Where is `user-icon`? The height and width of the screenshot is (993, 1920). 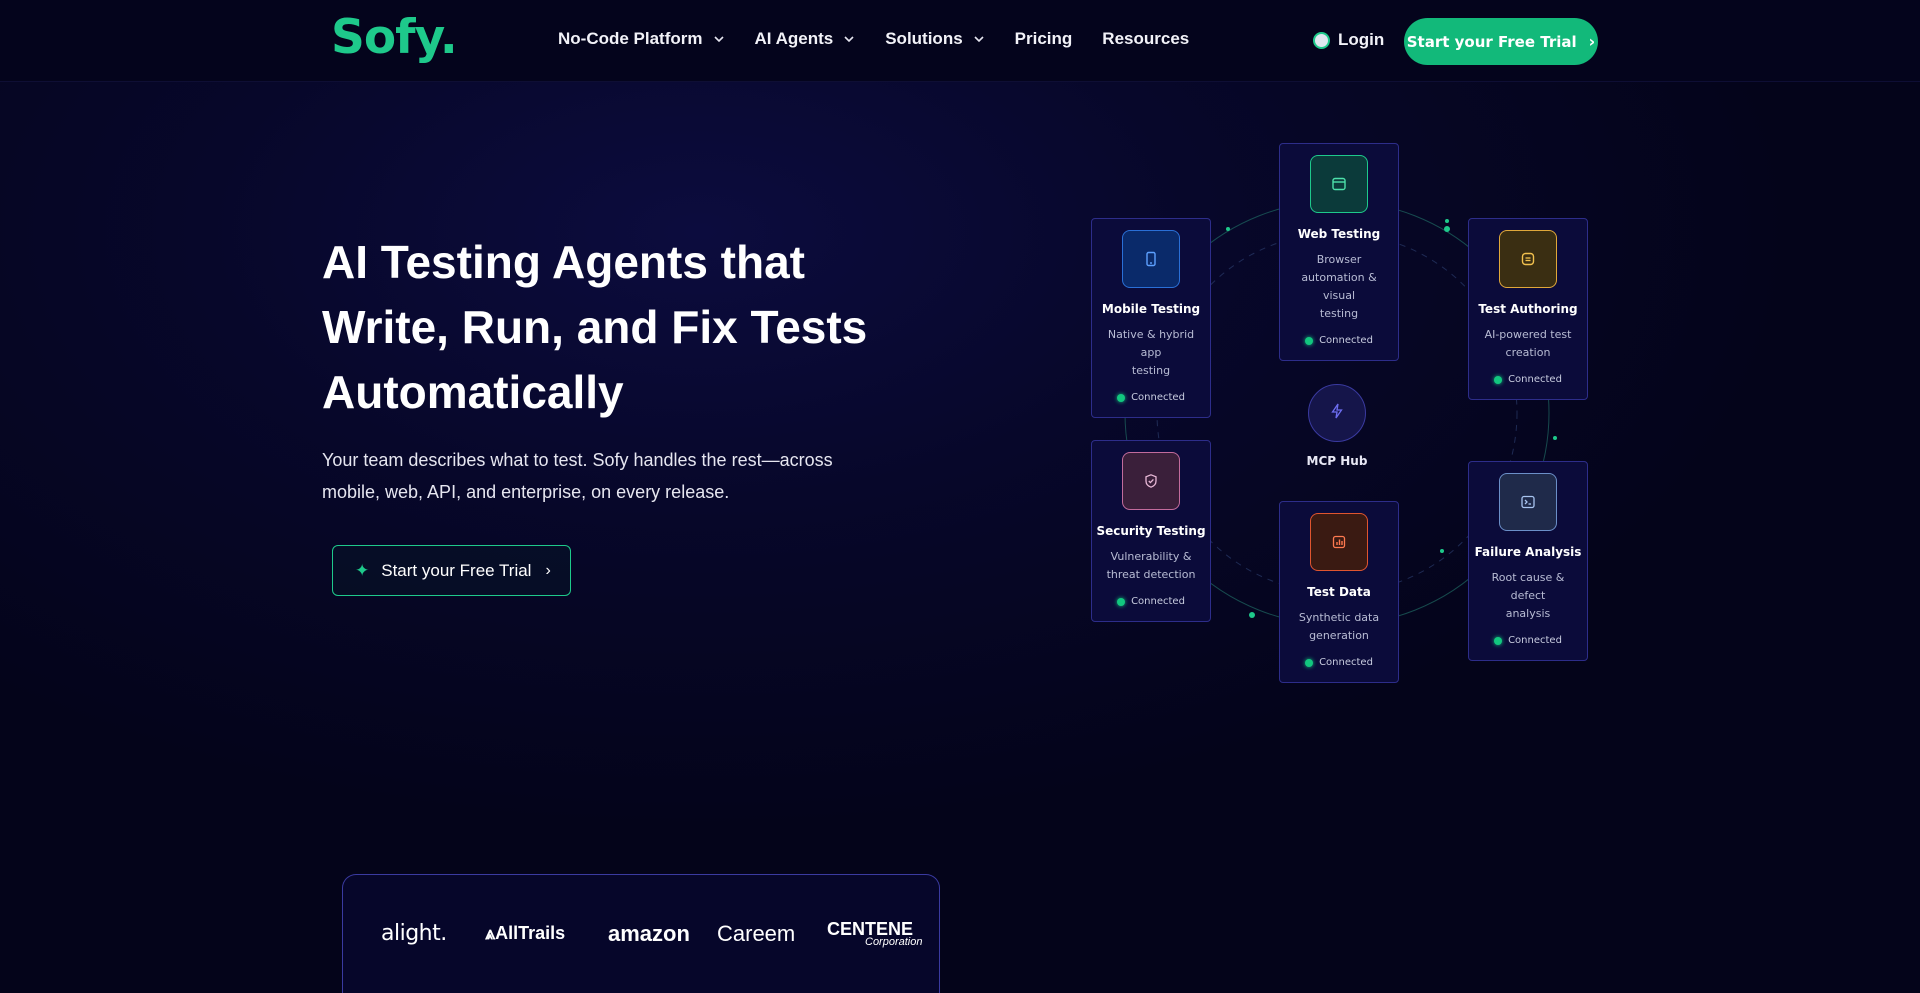
user-icon is located at coordinates (1321, 40).